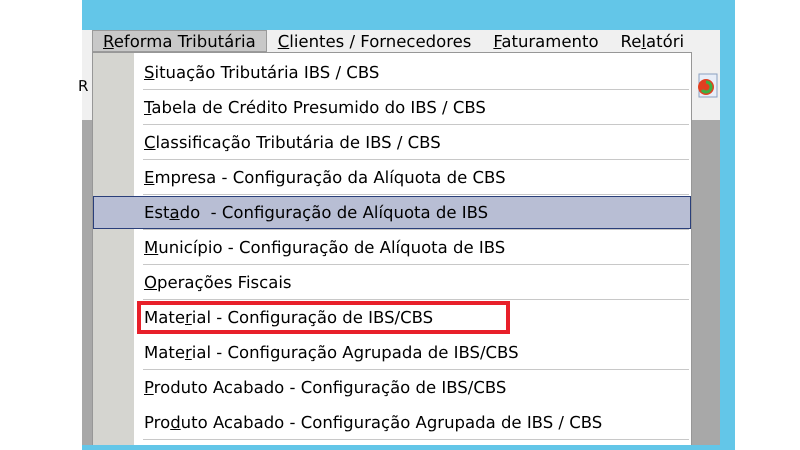  What do you see at coordinates (83, 86) in the screenshot?
I see `toolbar-text: R` at bounding box center [83, 86].